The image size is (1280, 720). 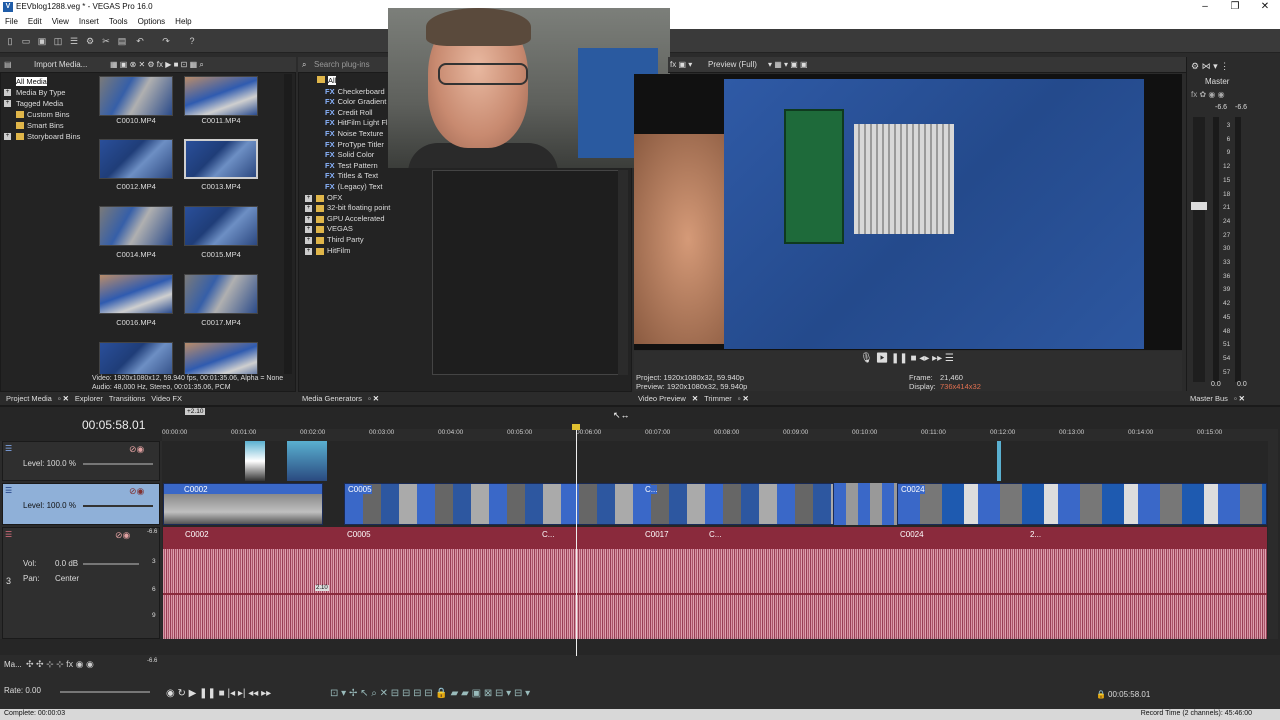 I want to click on tree-storyboard-bins: + Storyboard Bins, so click(x=47, y=136).